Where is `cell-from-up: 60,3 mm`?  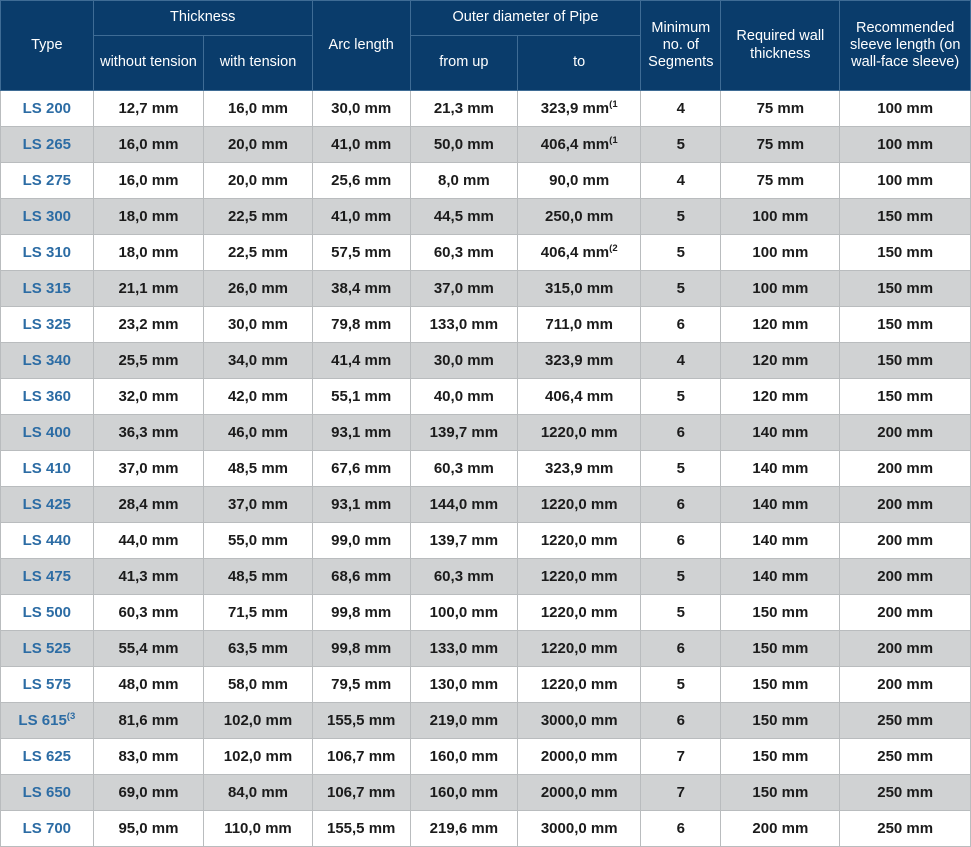
cell-from-up: 60,3 mm is located at coordinates (464, 252).